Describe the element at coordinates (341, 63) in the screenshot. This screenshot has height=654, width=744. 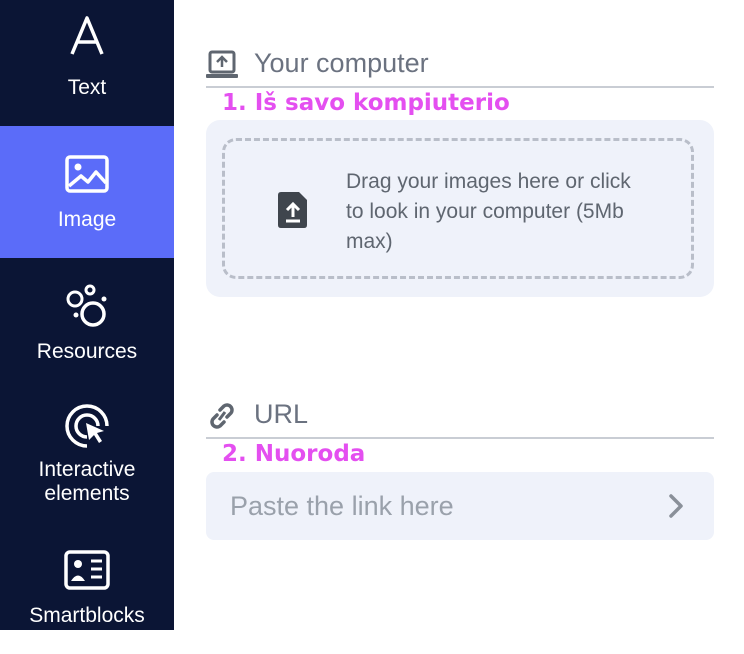
I see `section-title: Your computer` at that location.